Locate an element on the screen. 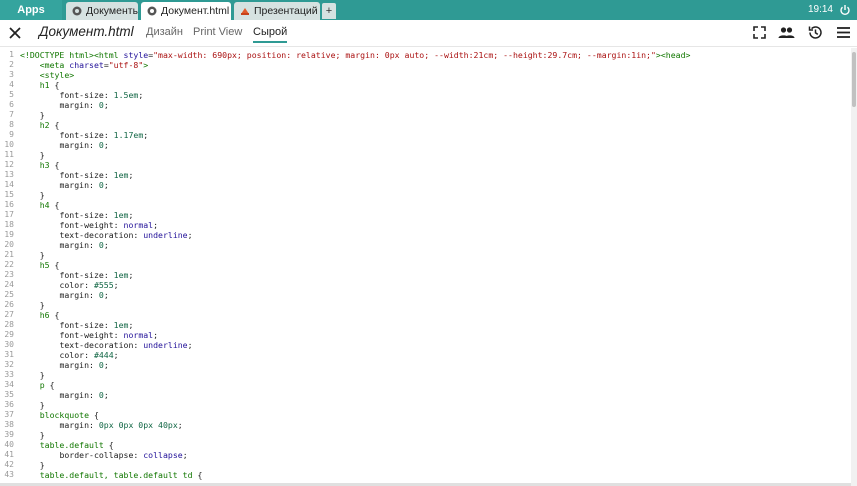  fullscreen-icon is located at coordinates (759, 32).